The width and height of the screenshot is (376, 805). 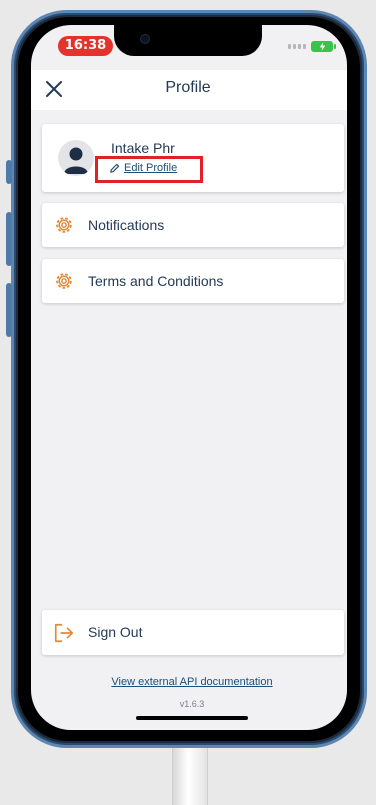 What do you see at coordinates (323, 46) in the screenshot?
I see `battery-icon` at bounding box center [323, 46].